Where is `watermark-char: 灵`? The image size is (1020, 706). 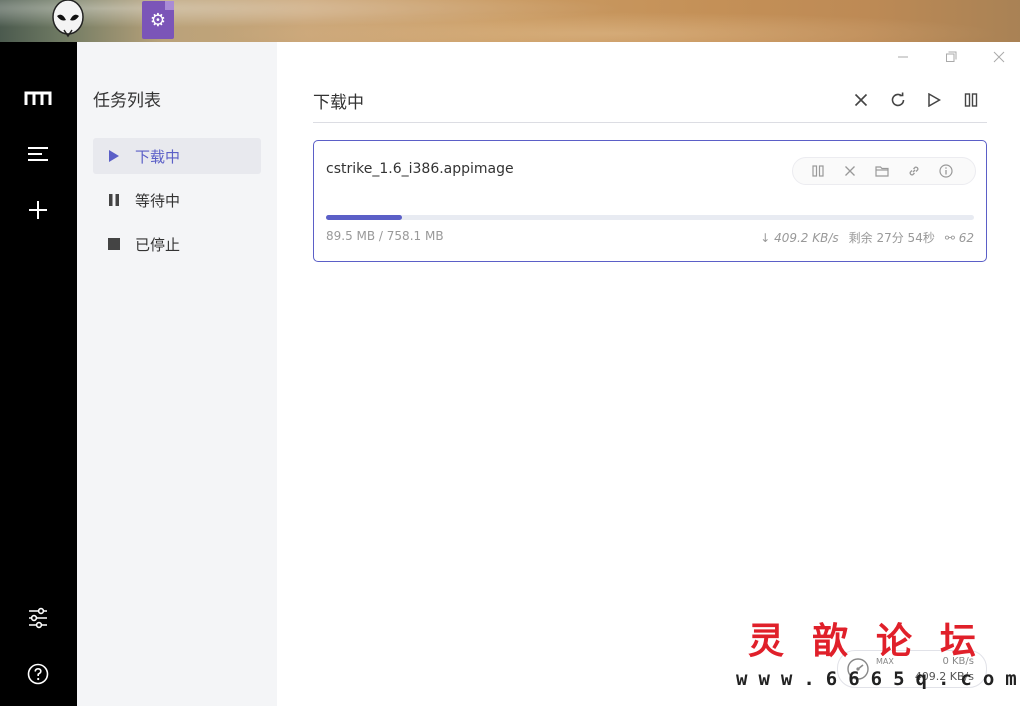
watermark-char: 灵 is located at coordinates (767, 641).